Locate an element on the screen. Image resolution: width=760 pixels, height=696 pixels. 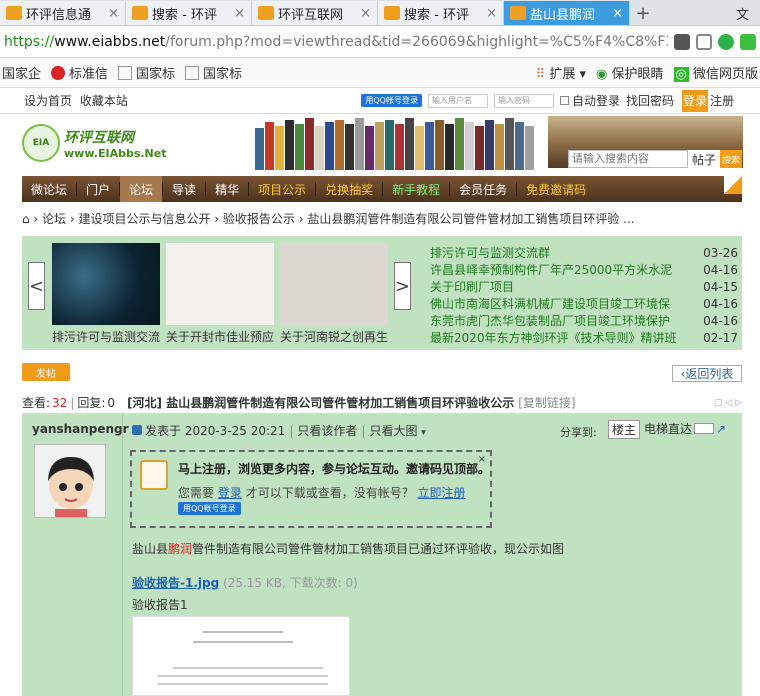
username-input: 输入用户名 is located at coordinates (457, 100).